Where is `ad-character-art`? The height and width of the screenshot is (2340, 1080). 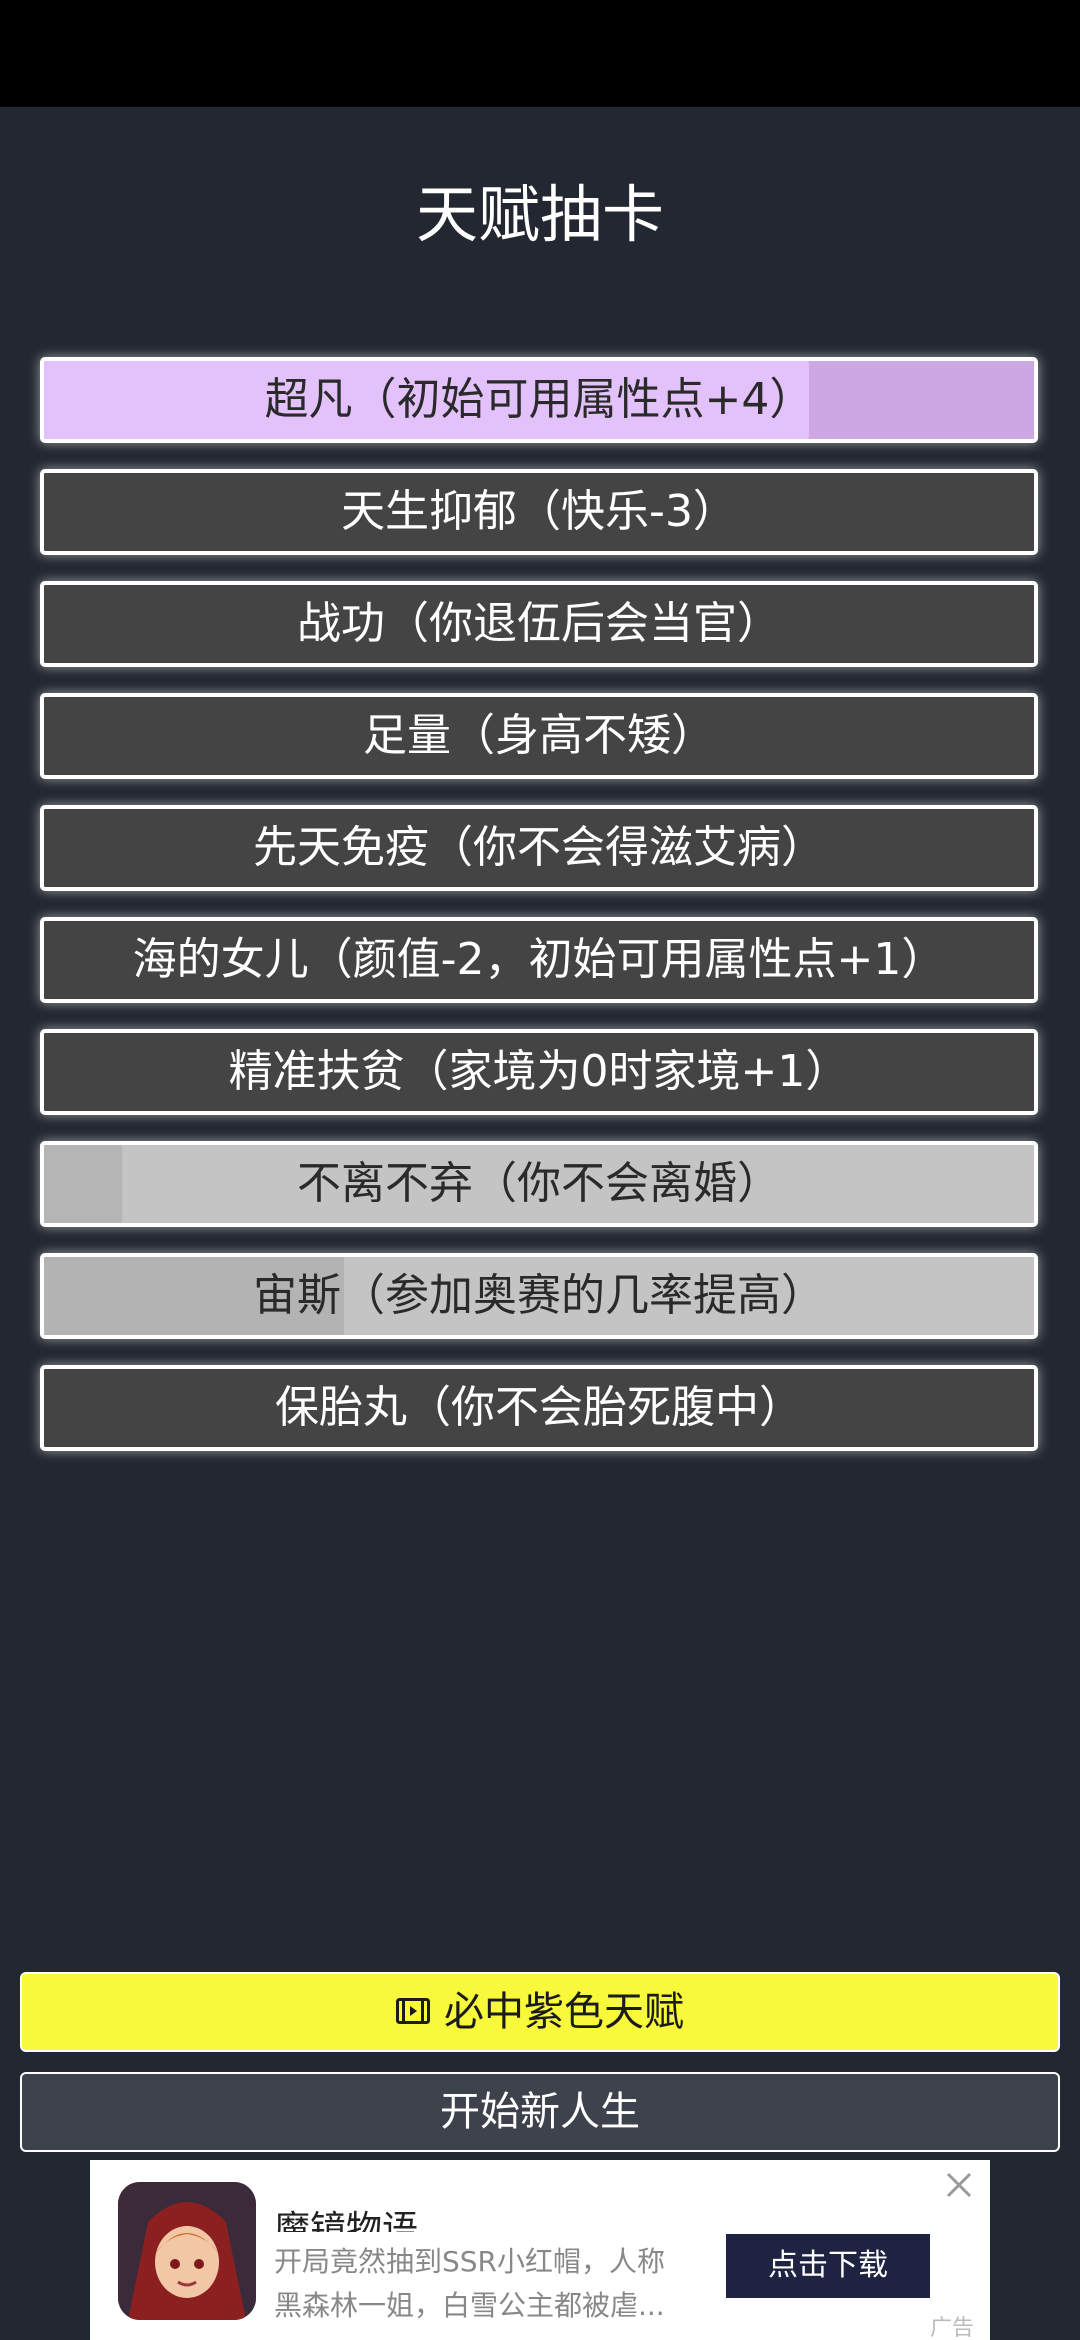 ad-character-art is located at coordinates (187, 2251).